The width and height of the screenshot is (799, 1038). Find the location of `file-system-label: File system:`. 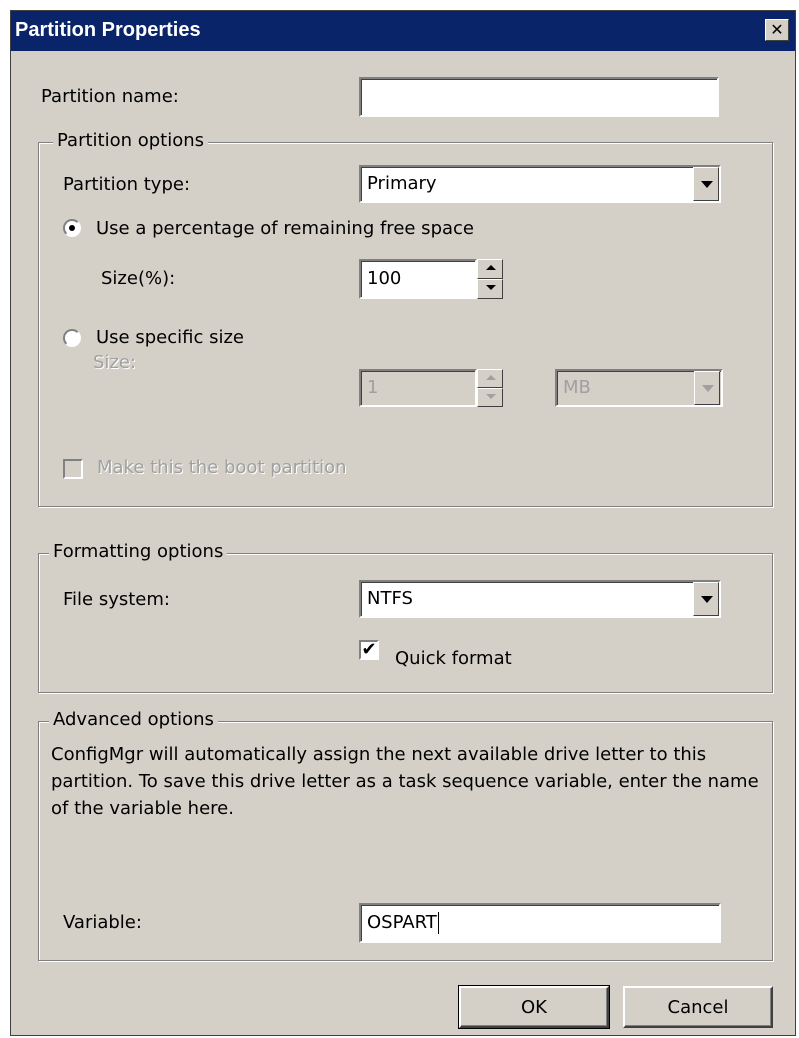

file-system-label: File system: is located at coordinates (116, 599).